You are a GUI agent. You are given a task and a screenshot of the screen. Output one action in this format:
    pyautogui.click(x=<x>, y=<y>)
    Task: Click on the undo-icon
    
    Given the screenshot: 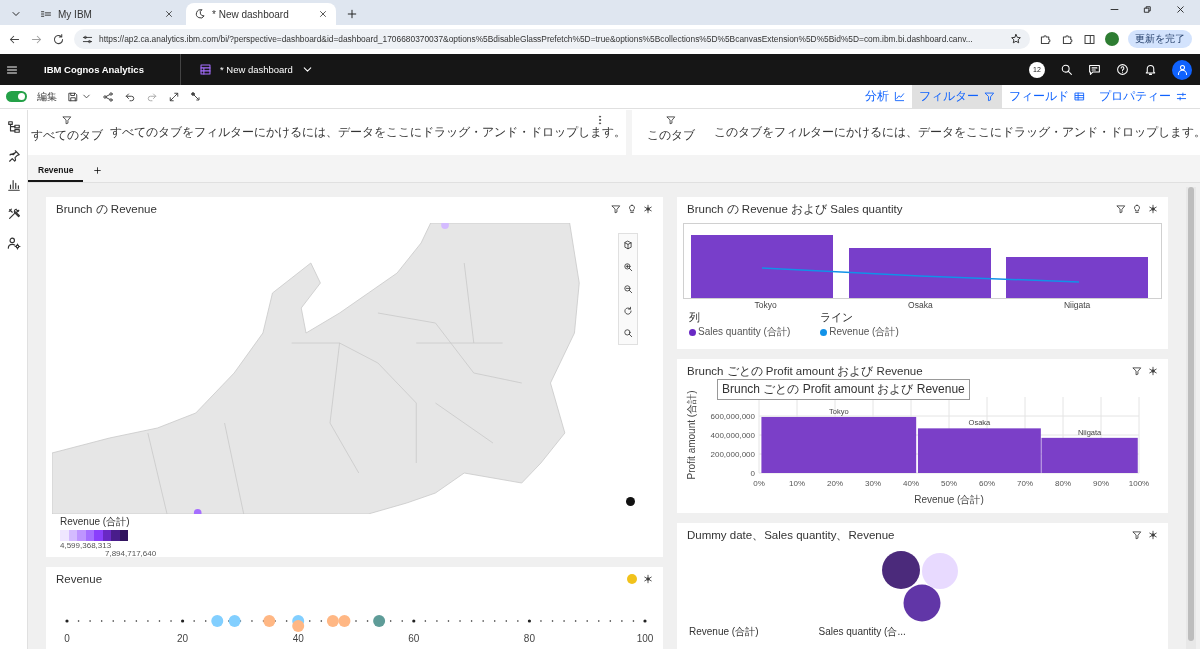 What is the action you would take?
    pyautogui.click(x=130, y=96)
    